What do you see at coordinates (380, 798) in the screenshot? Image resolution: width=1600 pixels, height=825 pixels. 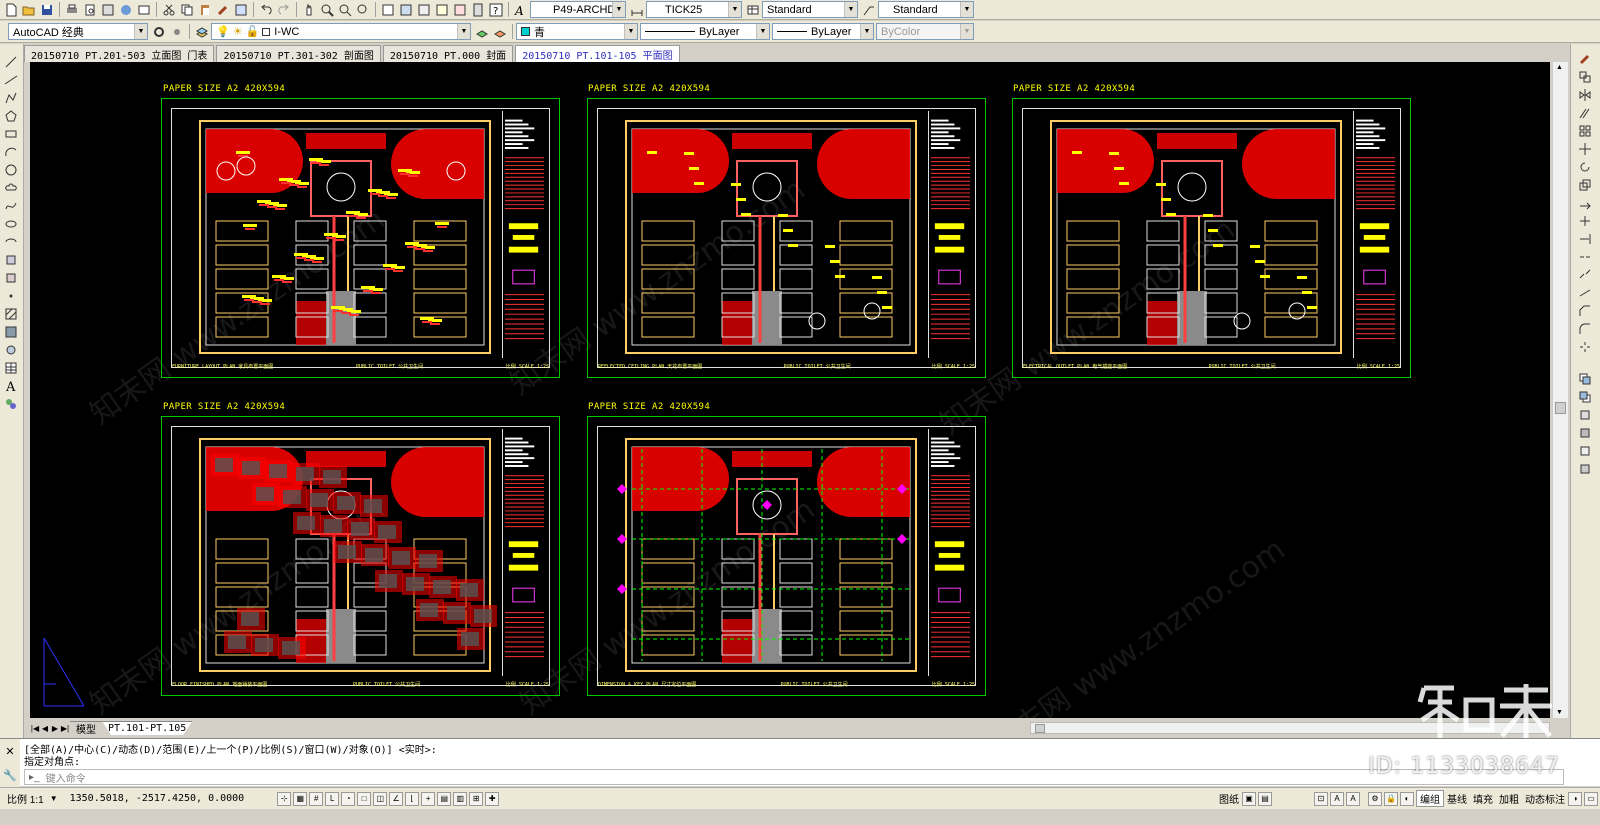 I see `3d-object-snap-icon: ◫` at bounding box center [380, 798].